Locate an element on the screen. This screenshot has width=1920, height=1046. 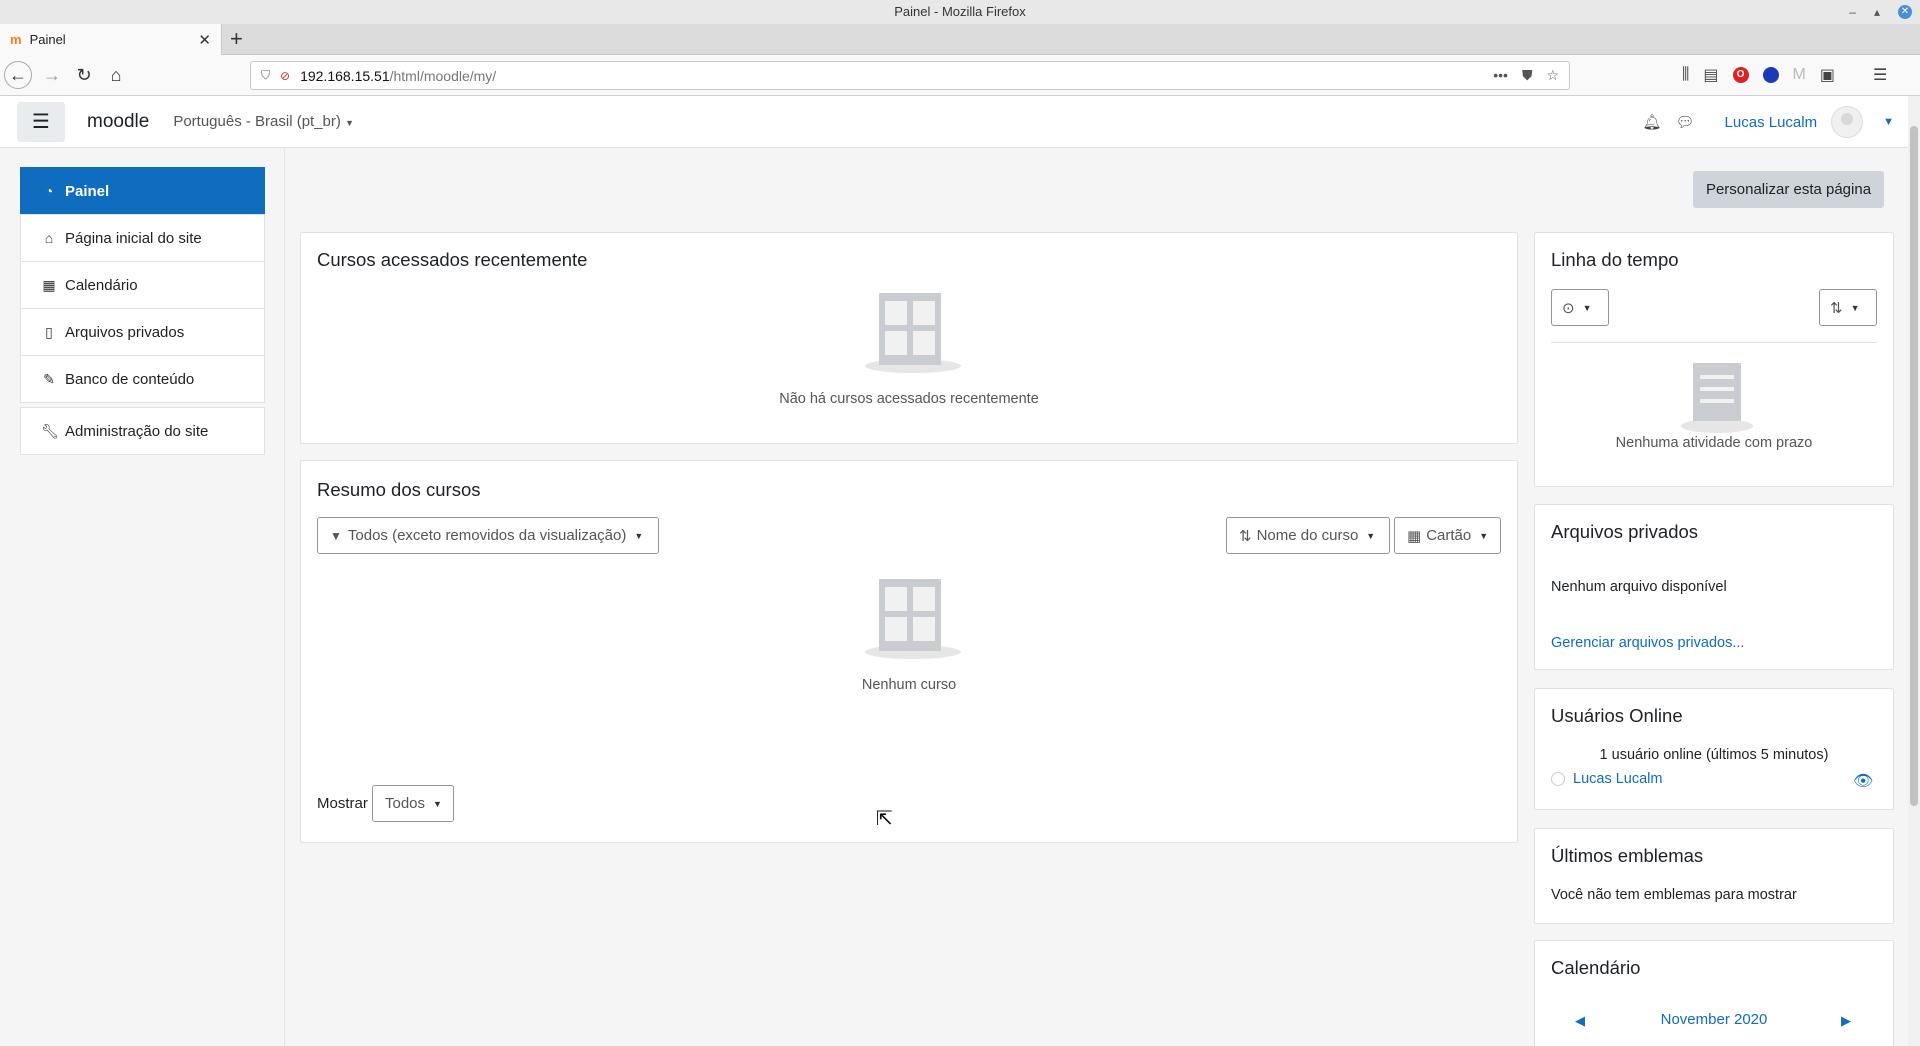
browser-tab: m Painel ✕ is located at coordinates (111, 39).